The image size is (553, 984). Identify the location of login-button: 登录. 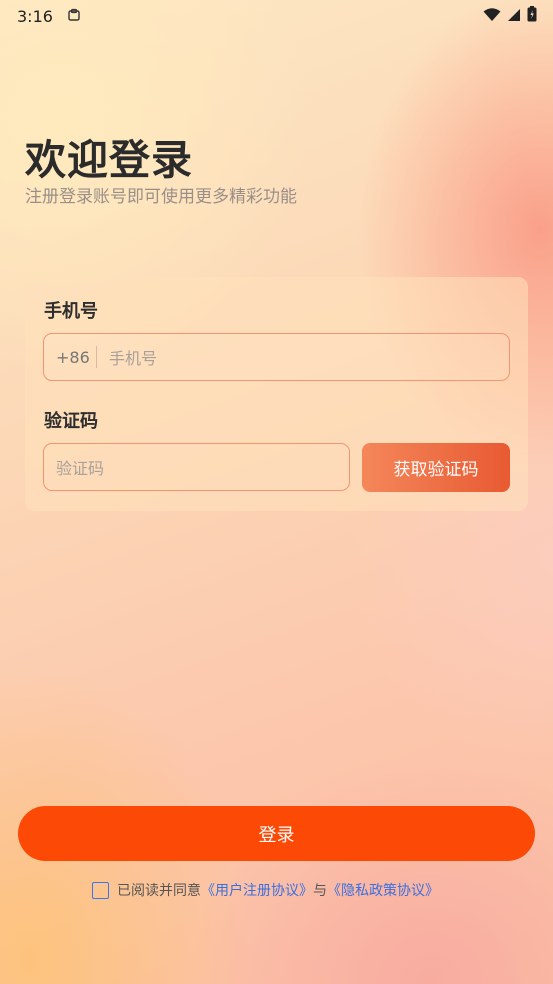
(276, 833).